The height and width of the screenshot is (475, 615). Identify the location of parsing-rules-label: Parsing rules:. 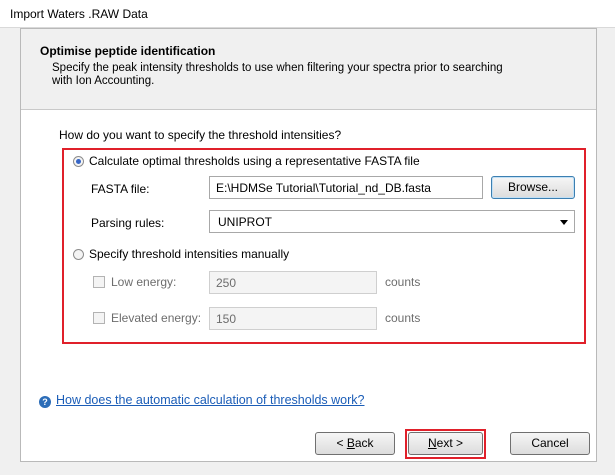
(128, 223).